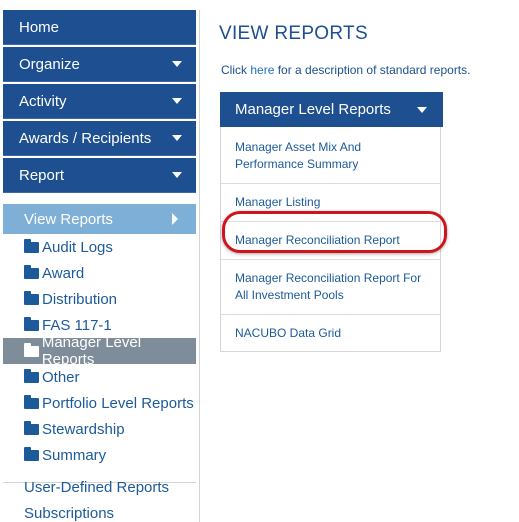 The width and height of the screenshot is (519, 522). I want to click on top-strip, so click(259, 5).